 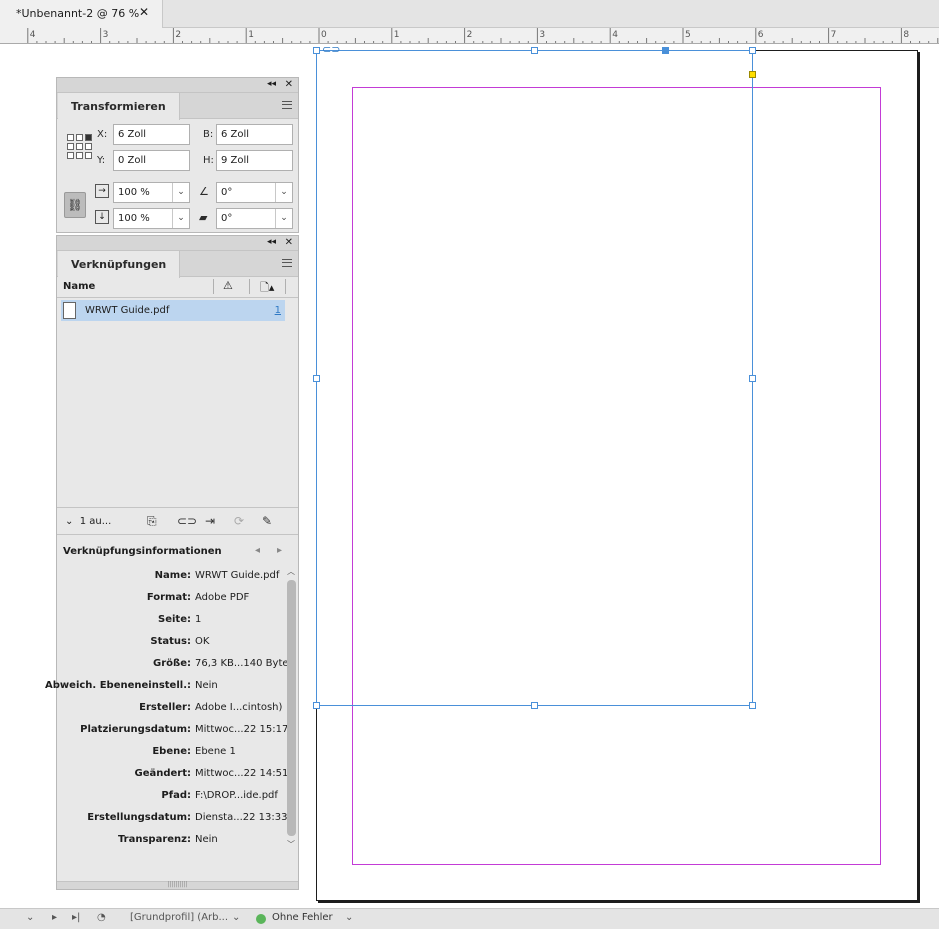 I want to click on info-key: Erstellungsdatum:, so click(x=139, y=817).